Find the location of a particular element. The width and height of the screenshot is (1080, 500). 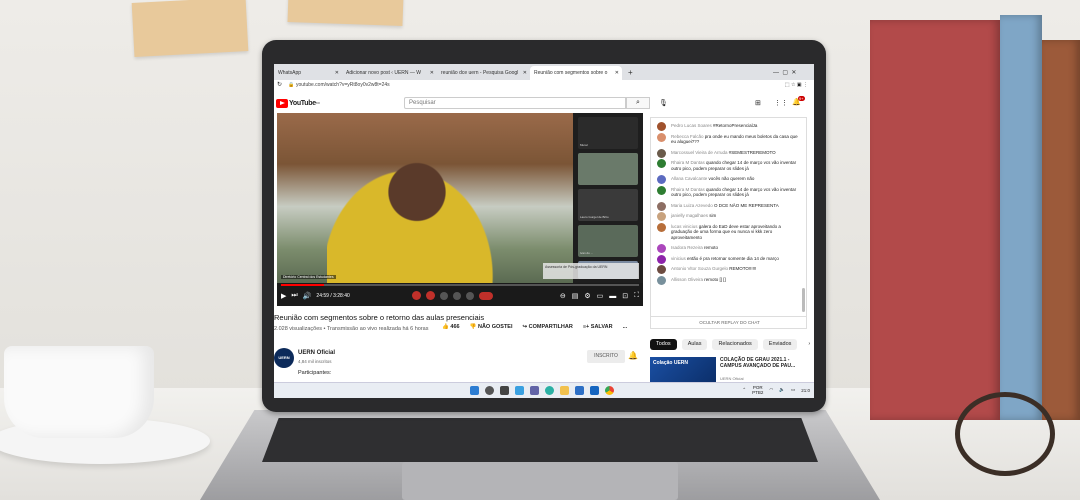

chat-author: janielly magalhaes is located at coordinates (689, 215).